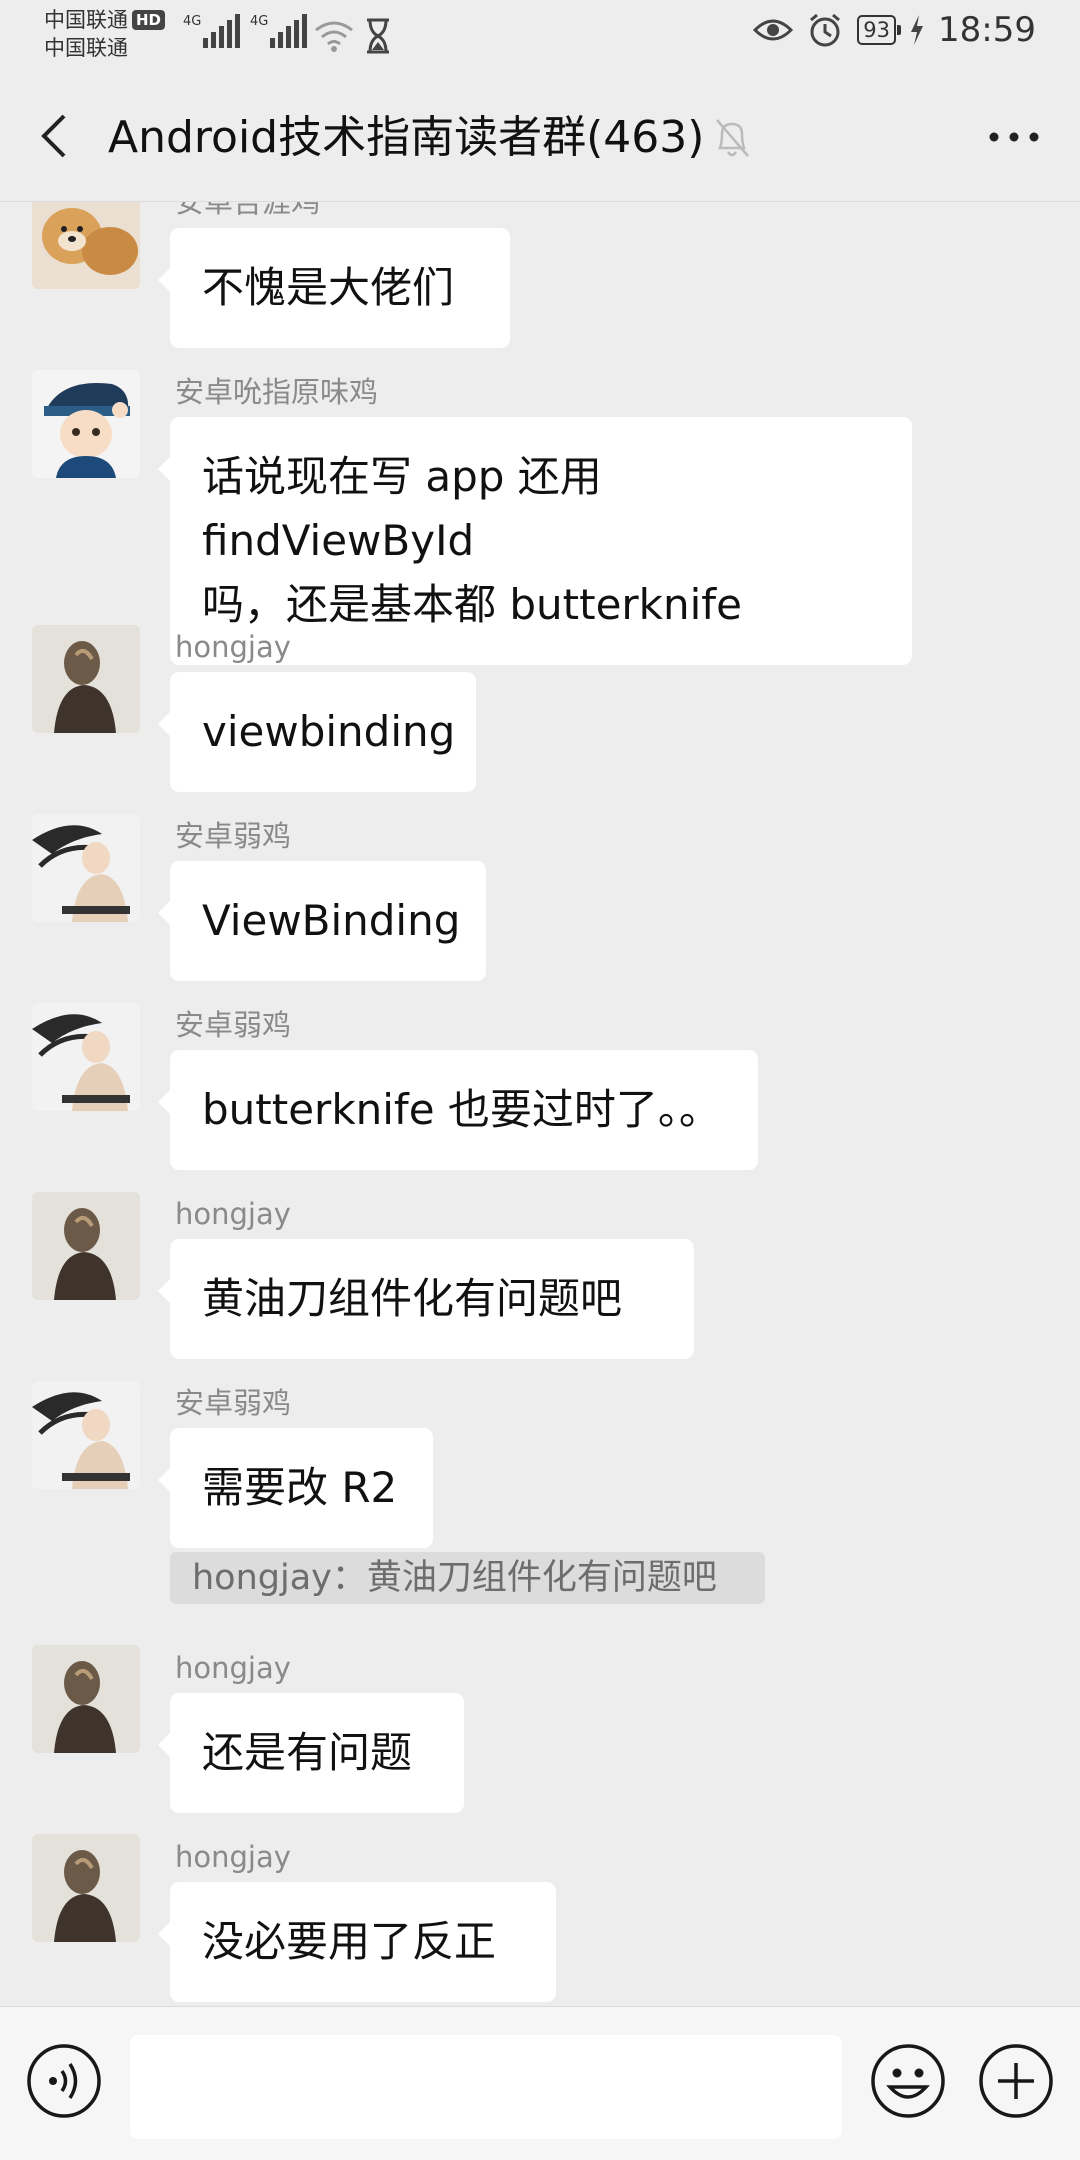 This screenshot has height=2160, width=1080. What do you see at coordinates (86, 245) in the screenshot?
I see `dog-avatar` at bounding box center [86, 245].